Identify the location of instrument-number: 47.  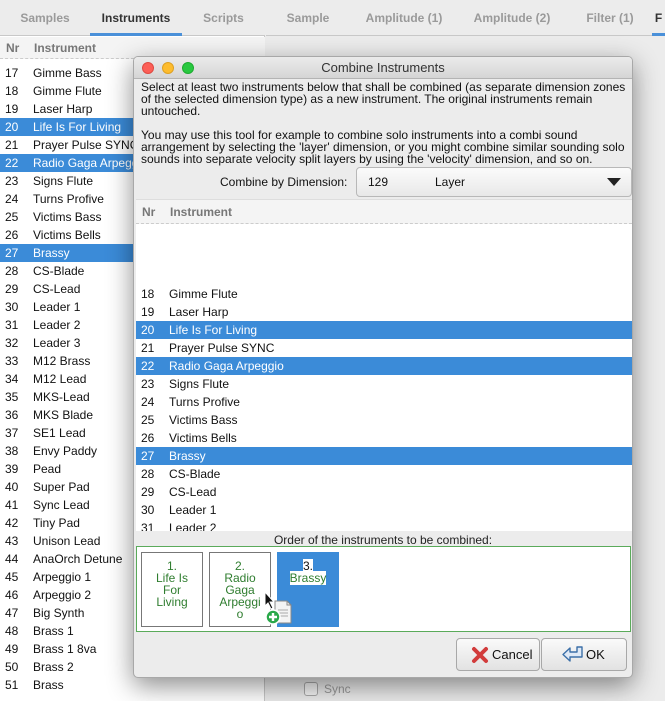
(12, 613).